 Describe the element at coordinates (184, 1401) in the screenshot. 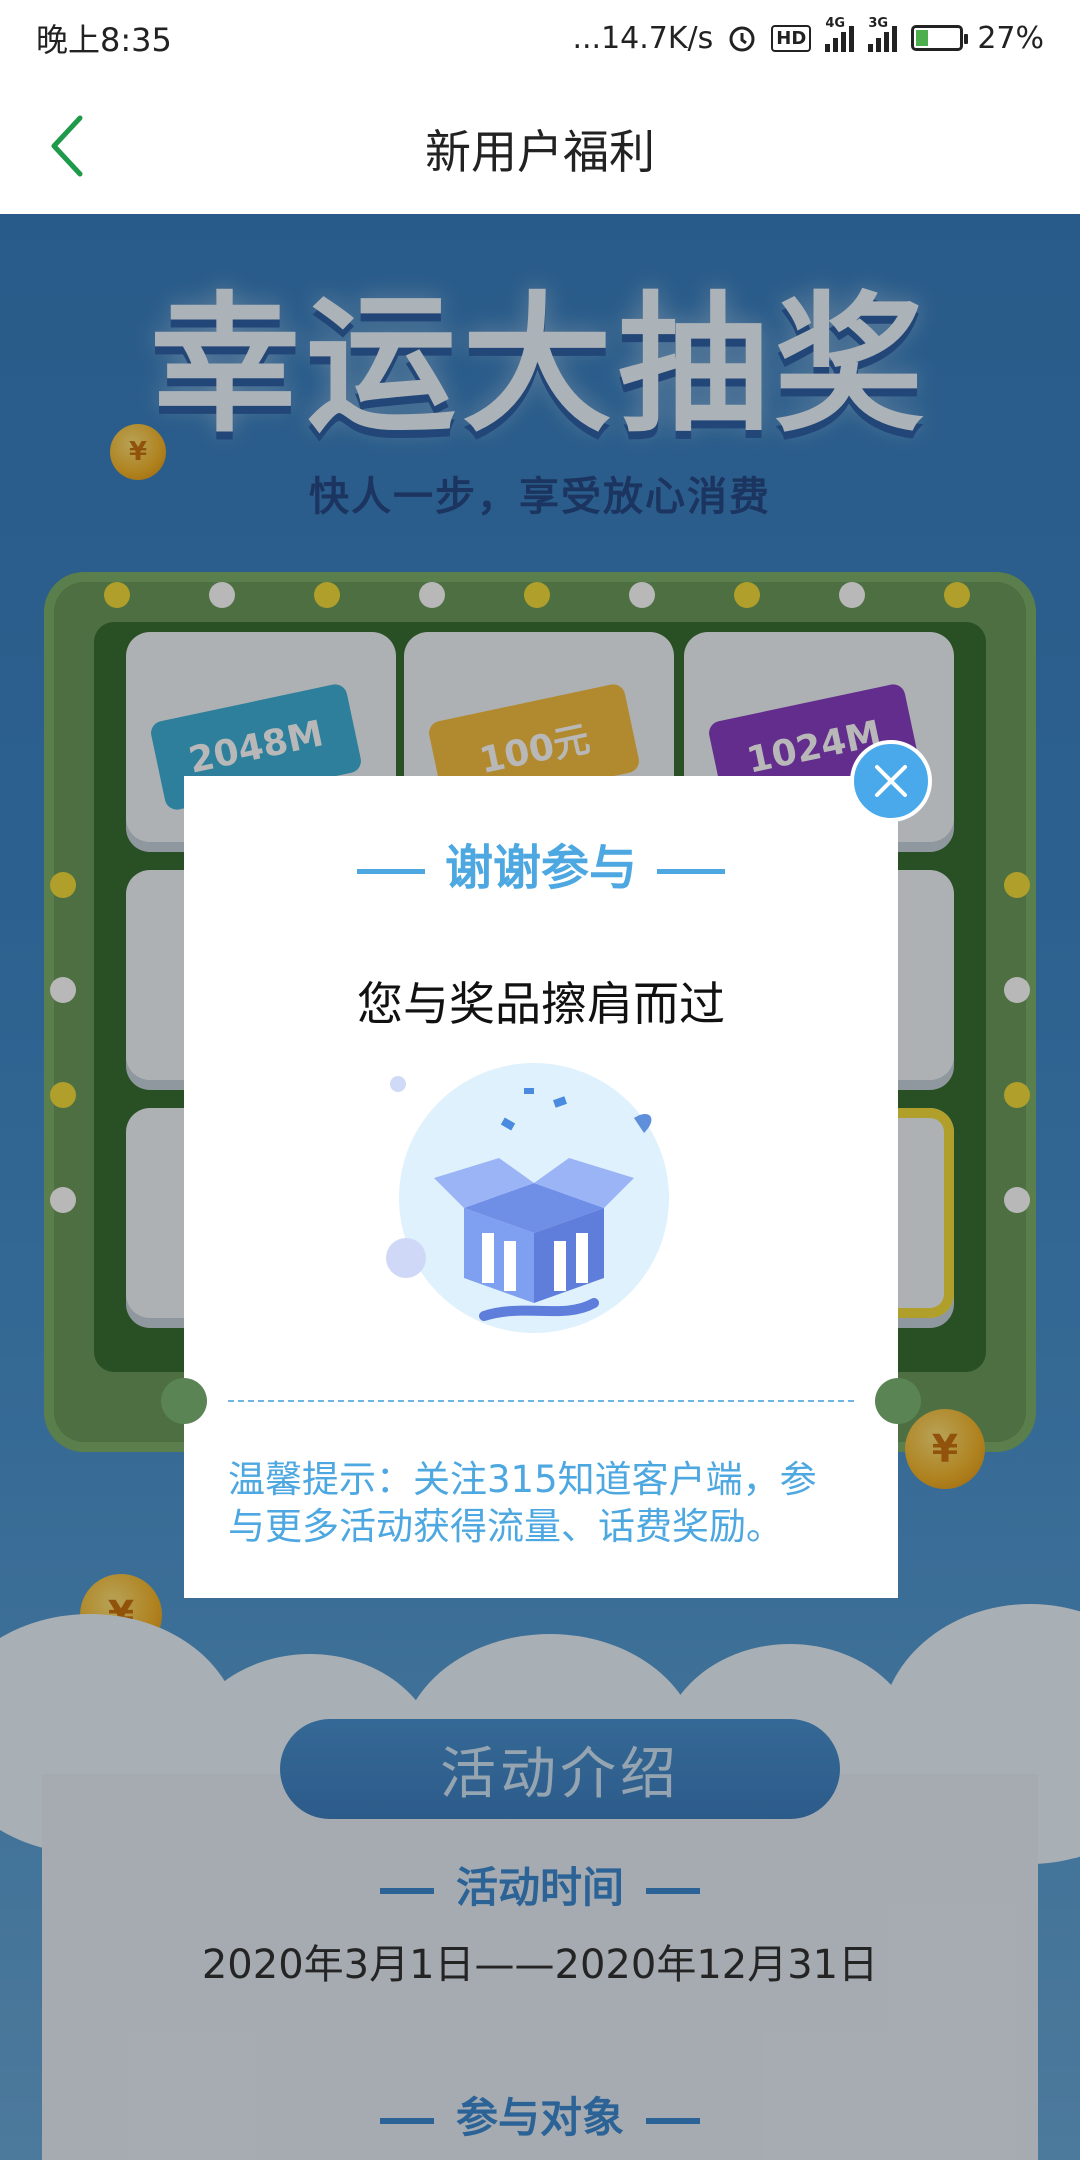

I see `modal-notch-left` at that location.